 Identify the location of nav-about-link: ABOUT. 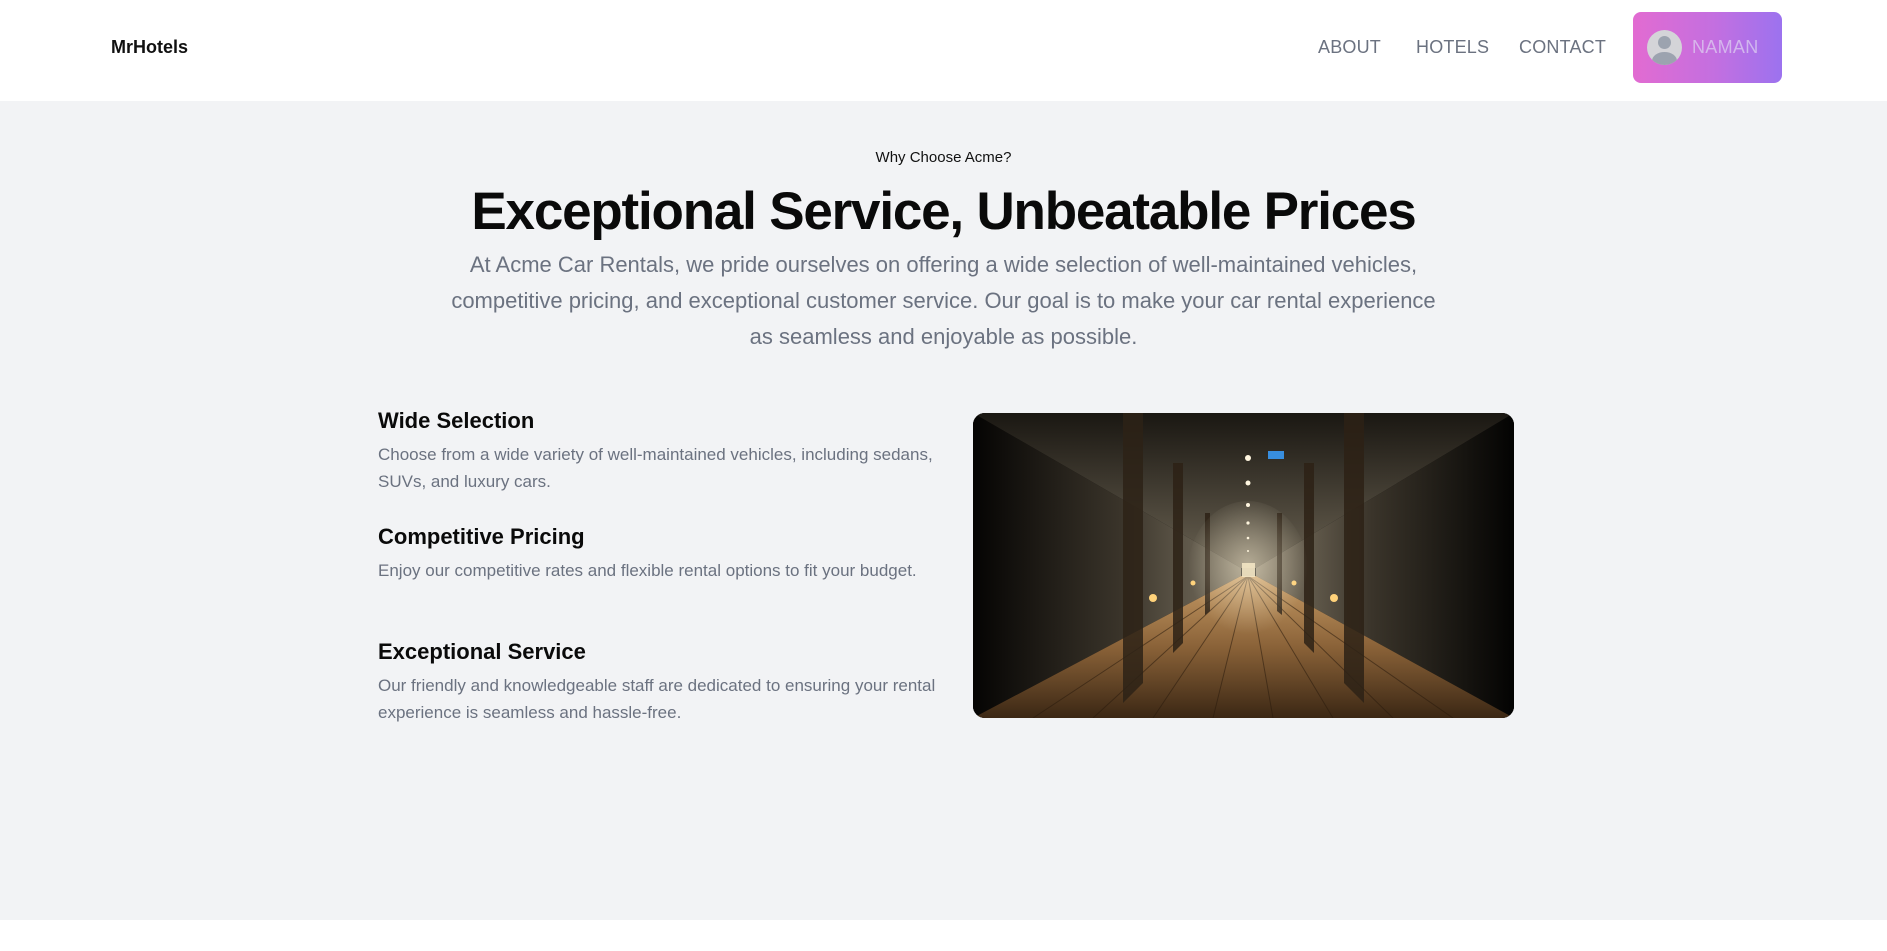
(1349, 47).